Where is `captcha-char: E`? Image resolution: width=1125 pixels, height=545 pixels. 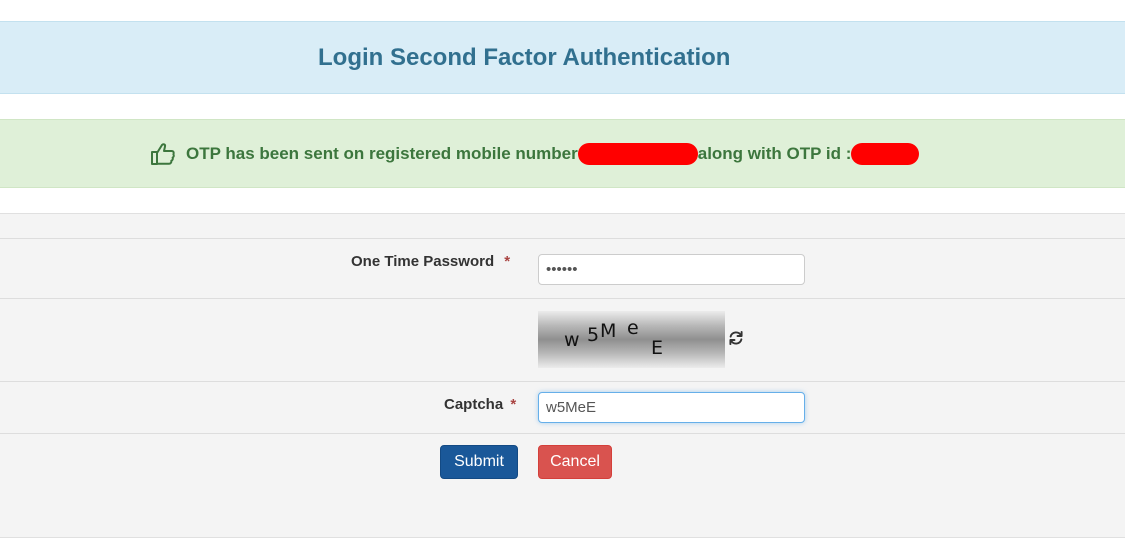
captcha-char: E is located at coordinates (657, 348).